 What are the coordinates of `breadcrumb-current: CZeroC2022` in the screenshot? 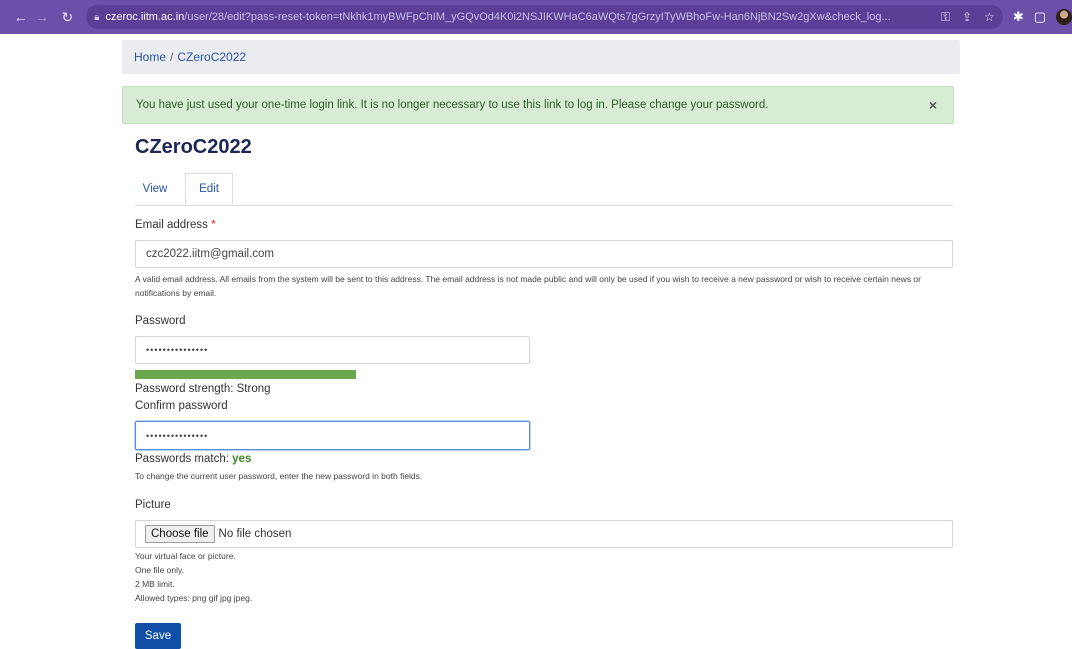 It's located at (212, 57).